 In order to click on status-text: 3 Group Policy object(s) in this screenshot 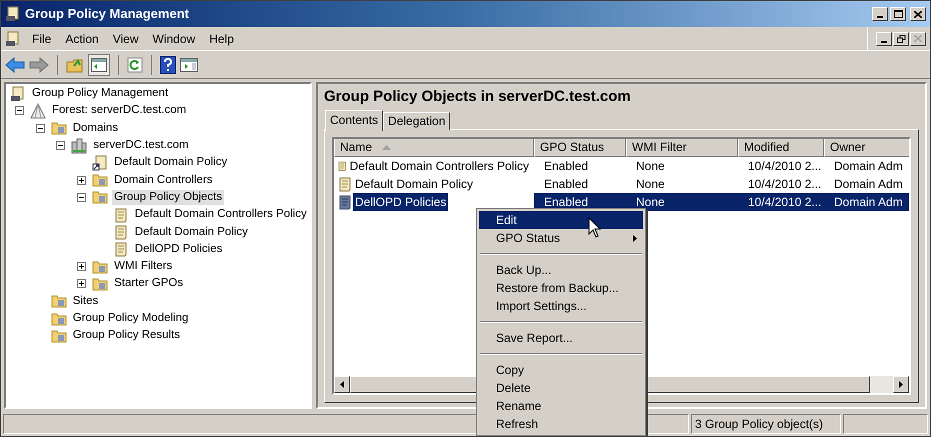, I will do `click(766, 424)`.